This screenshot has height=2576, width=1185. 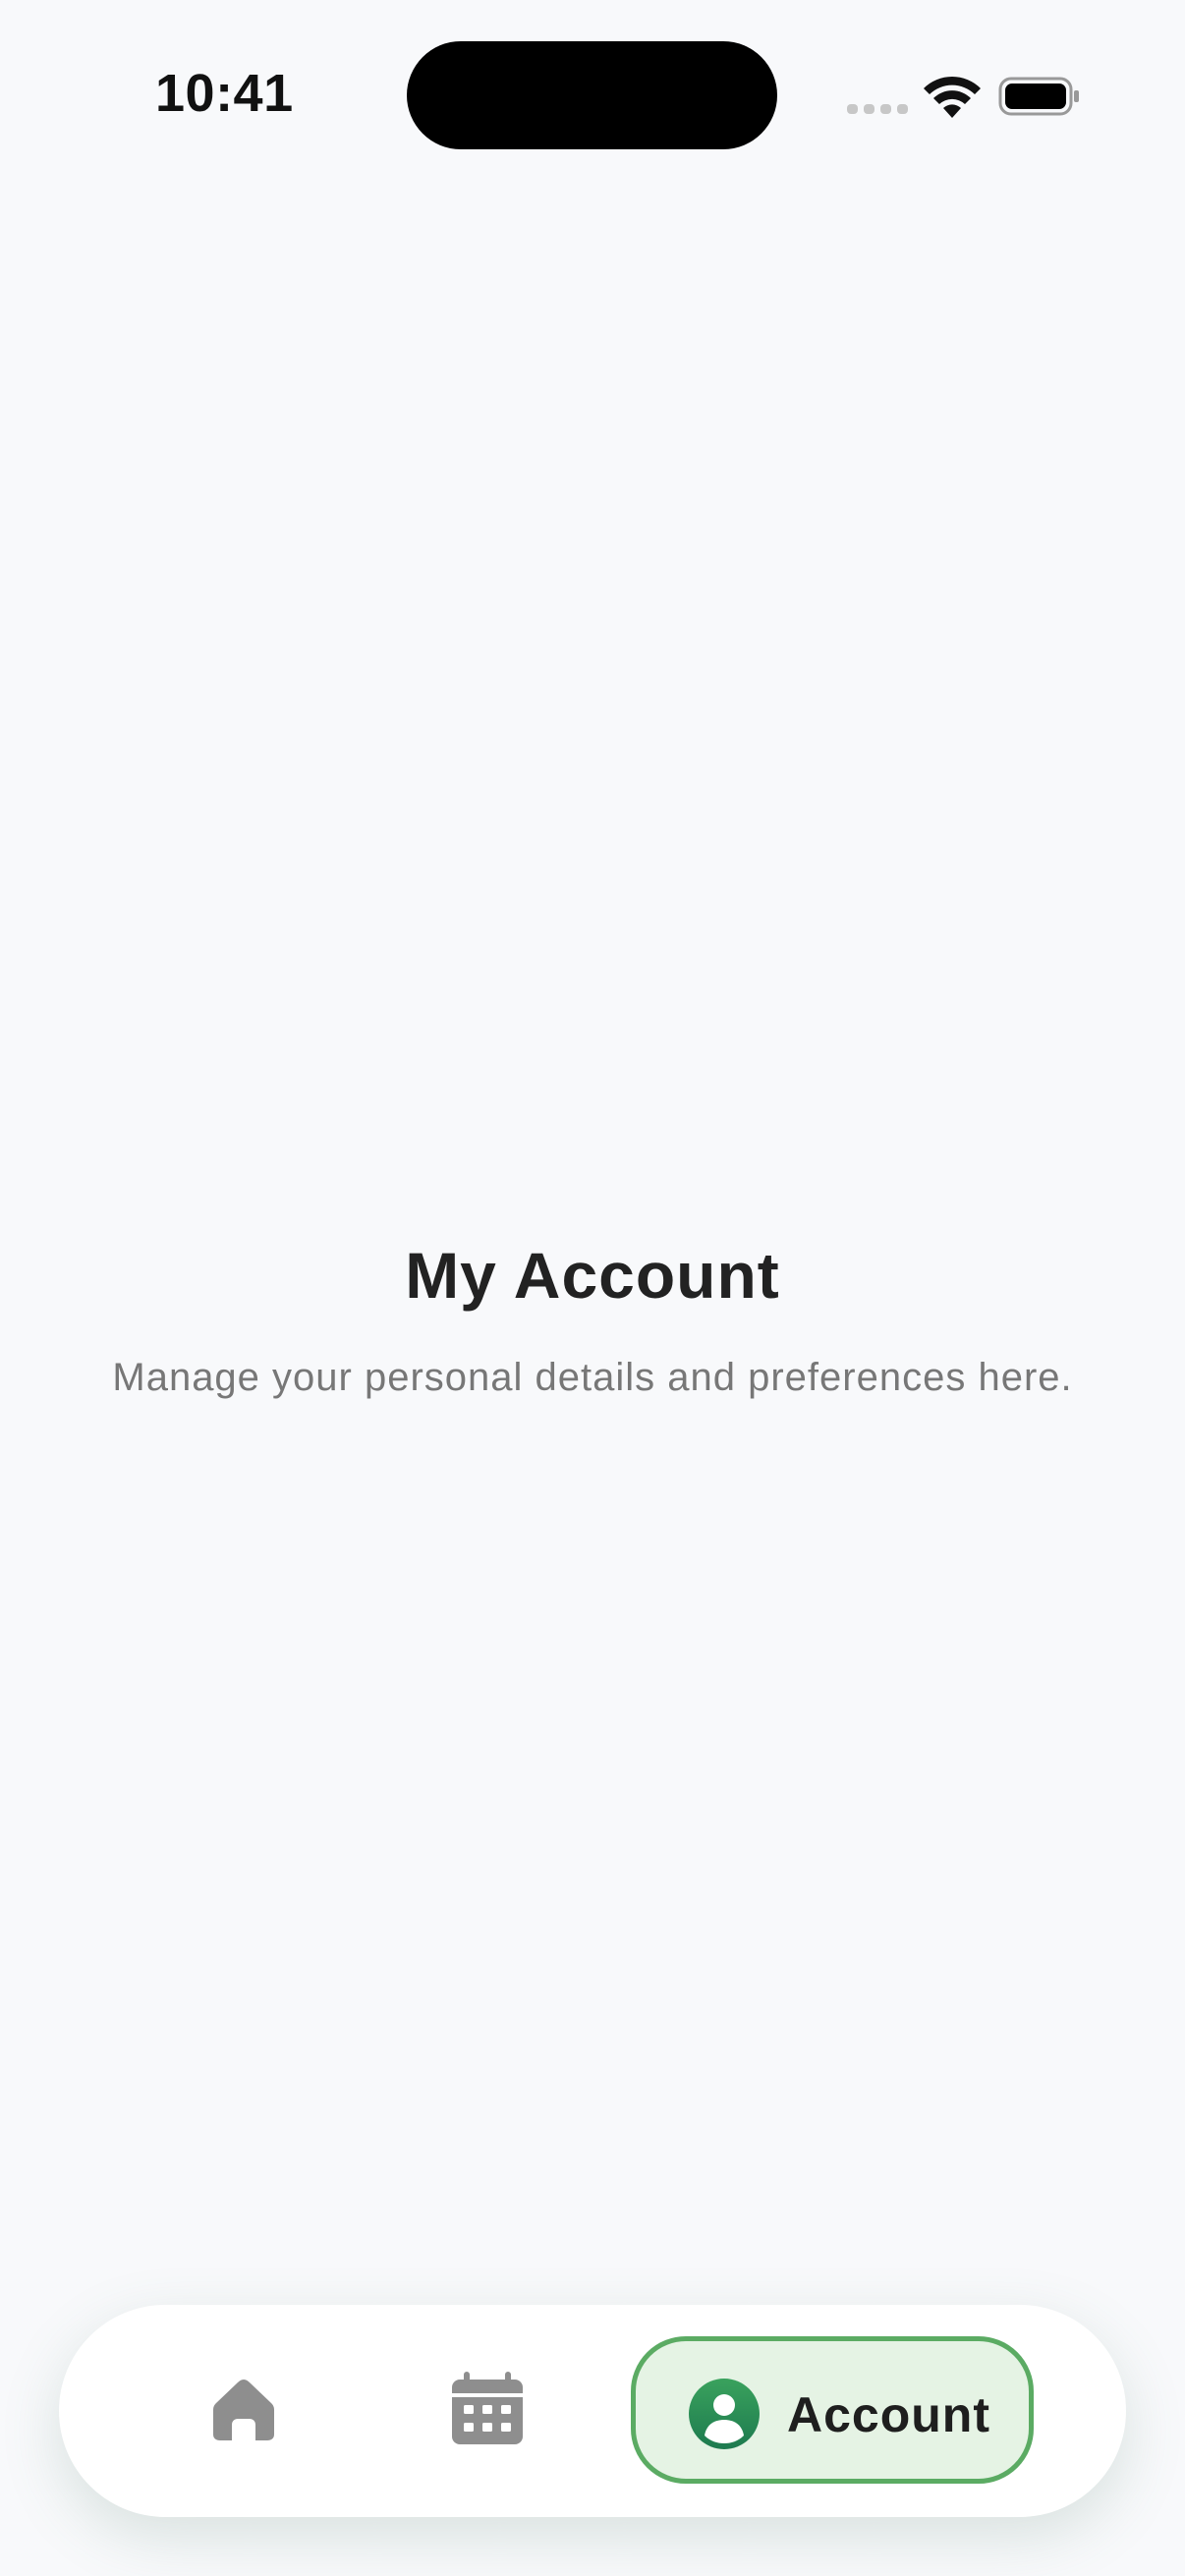 I want to click on account-icon, so click(x=724, y=2414).